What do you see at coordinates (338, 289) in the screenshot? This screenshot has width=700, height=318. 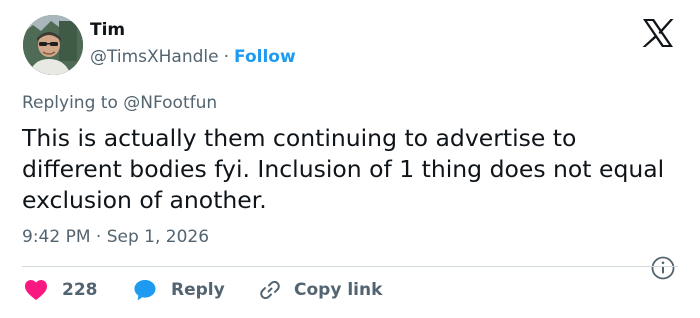 I see `copy-link-label: Copy link` at bounding box center [338, 289].